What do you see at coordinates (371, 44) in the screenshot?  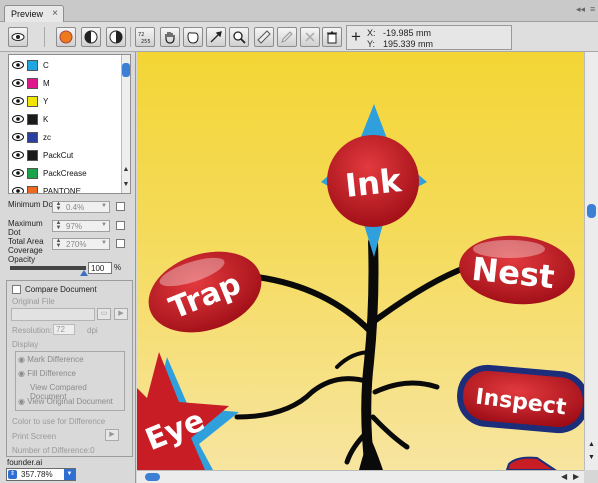 I see `y-label: Y:` at bounding box center [371, 44].